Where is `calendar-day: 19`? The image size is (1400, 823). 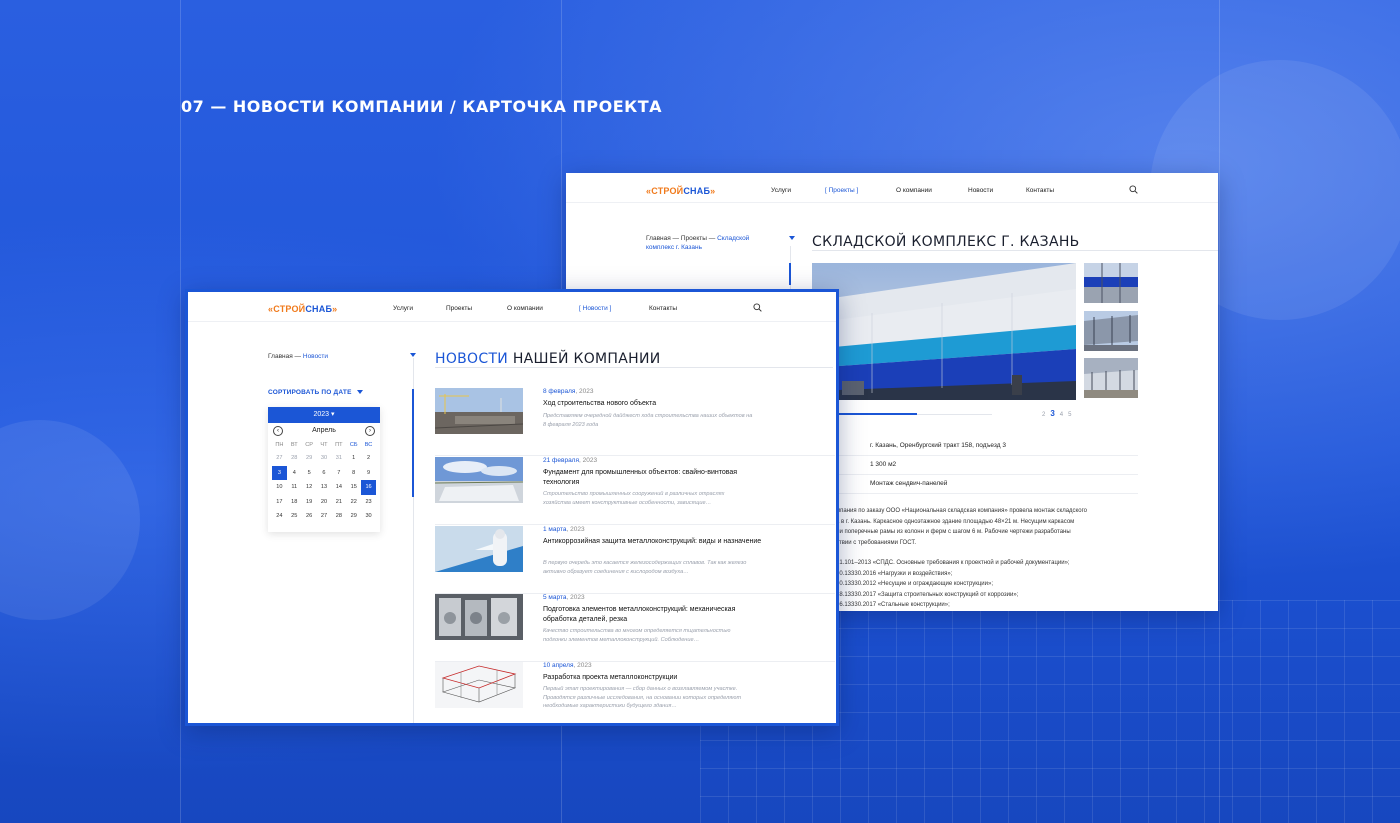 calendar-day: 19 is located at coordinates (309, 502).